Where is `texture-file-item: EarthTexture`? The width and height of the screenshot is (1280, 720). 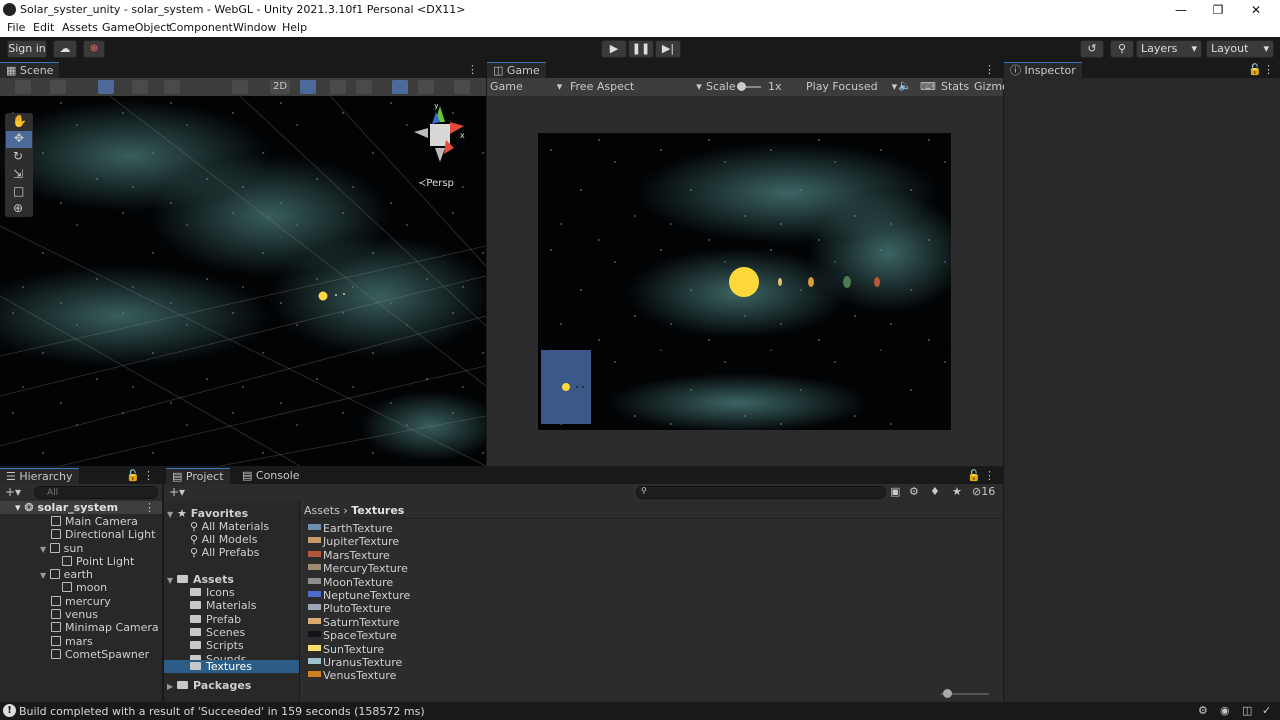
texture-file-item: EarthTexture is located at coordinates (350, 528).